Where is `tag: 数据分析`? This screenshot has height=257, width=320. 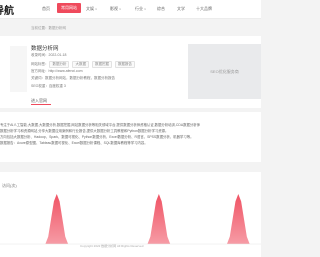
tag: 数据分析 is located at coordinates (59, 64).